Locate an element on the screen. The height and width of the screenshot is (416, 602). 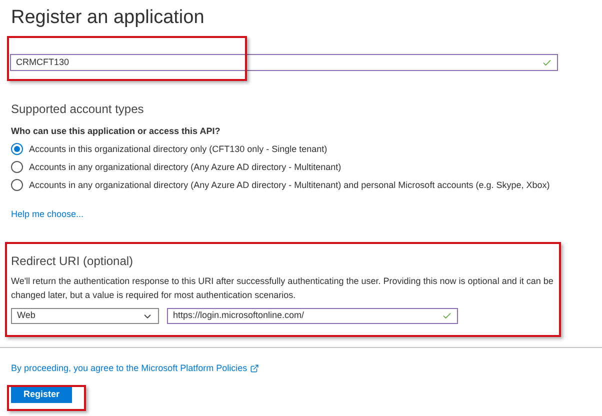
name-input: CRMCFT130 is located at coordinates (284, 62).